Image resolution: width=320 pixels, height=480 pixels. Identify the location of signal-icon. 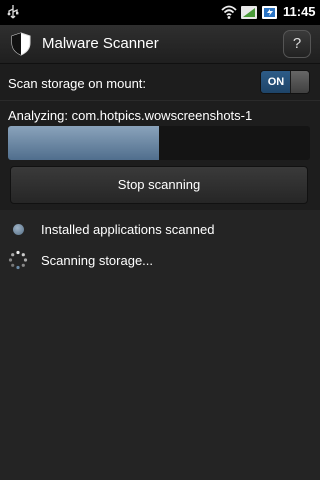
(249, 12).